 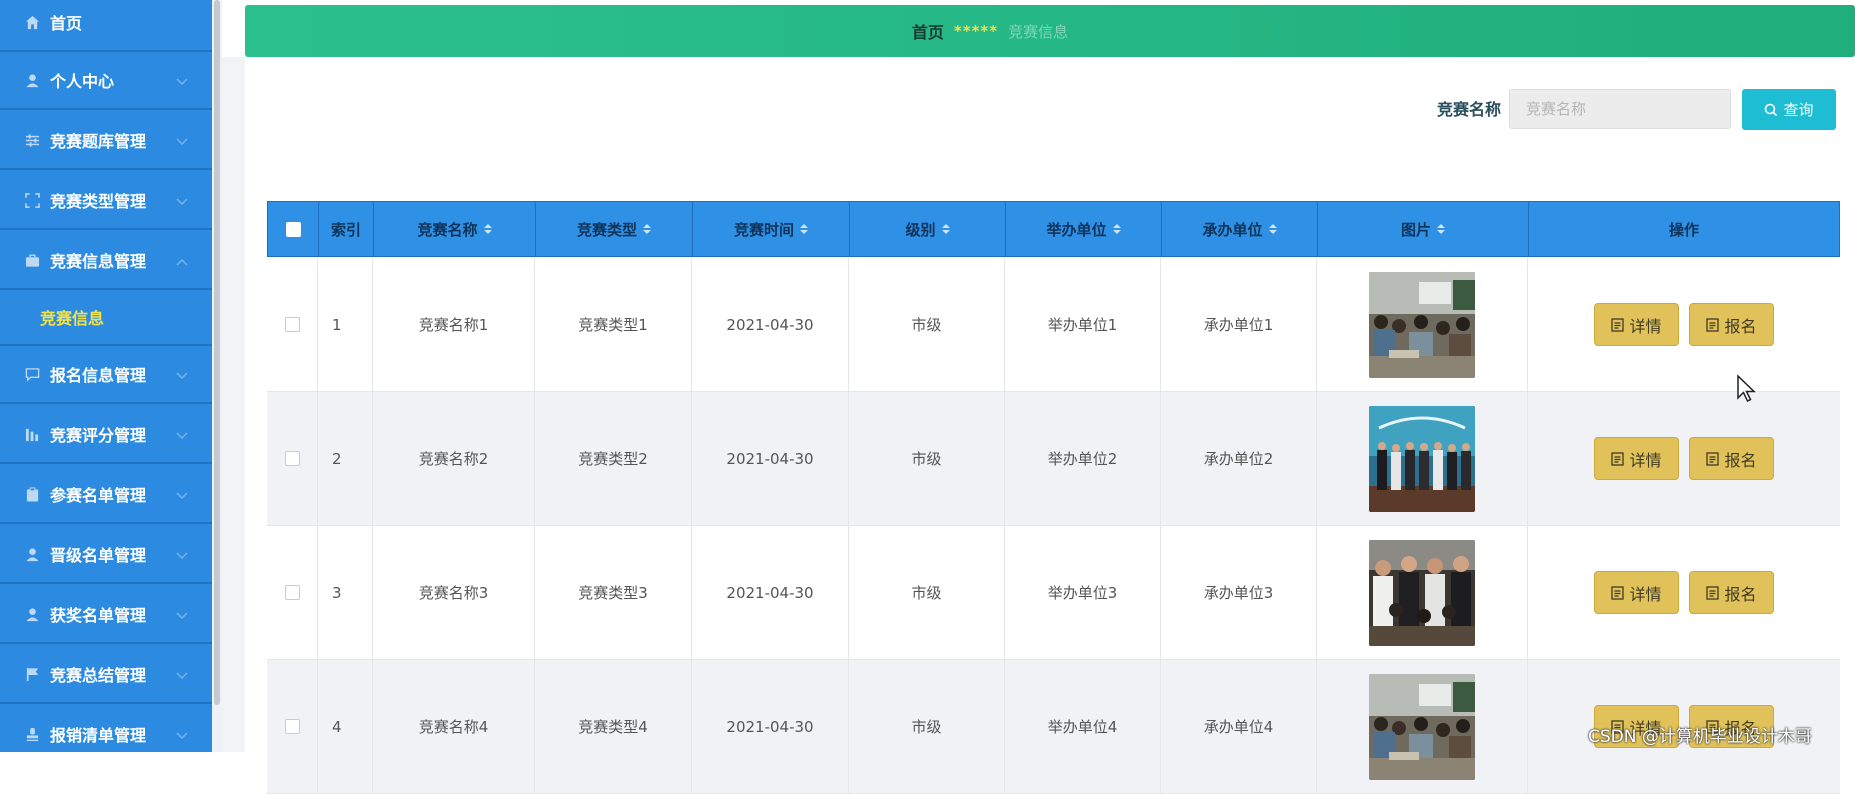 I want to click on competition-name: 竞赛名称1, so click(x=454, y=324).